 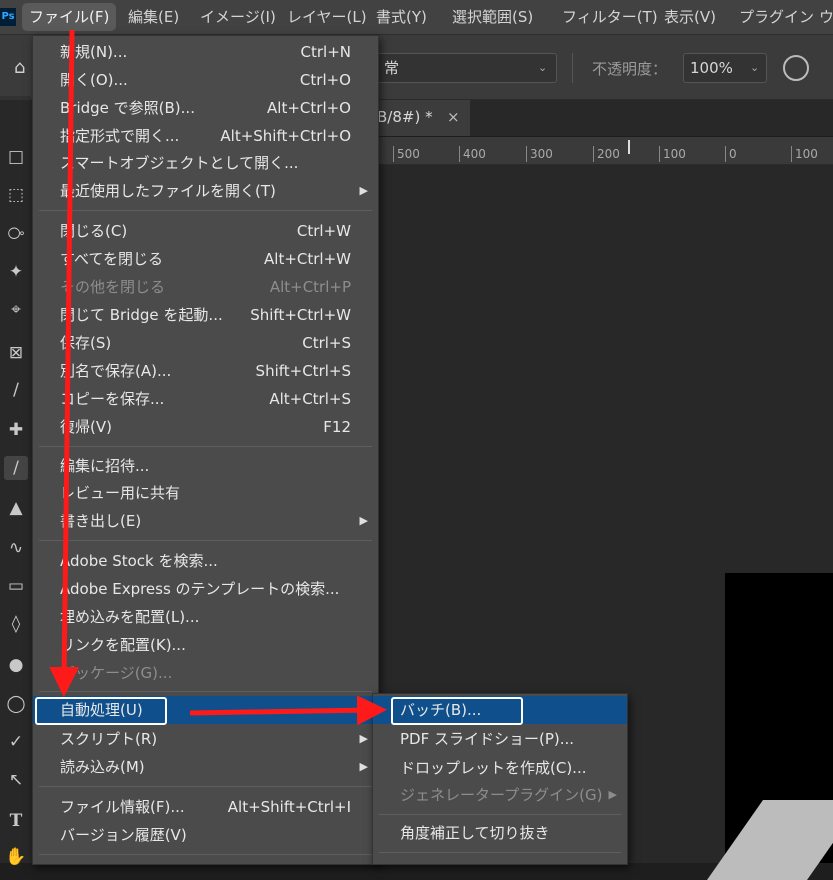 I want to click on eraser-tool-icon: ▭, so click(x=16, y=586).